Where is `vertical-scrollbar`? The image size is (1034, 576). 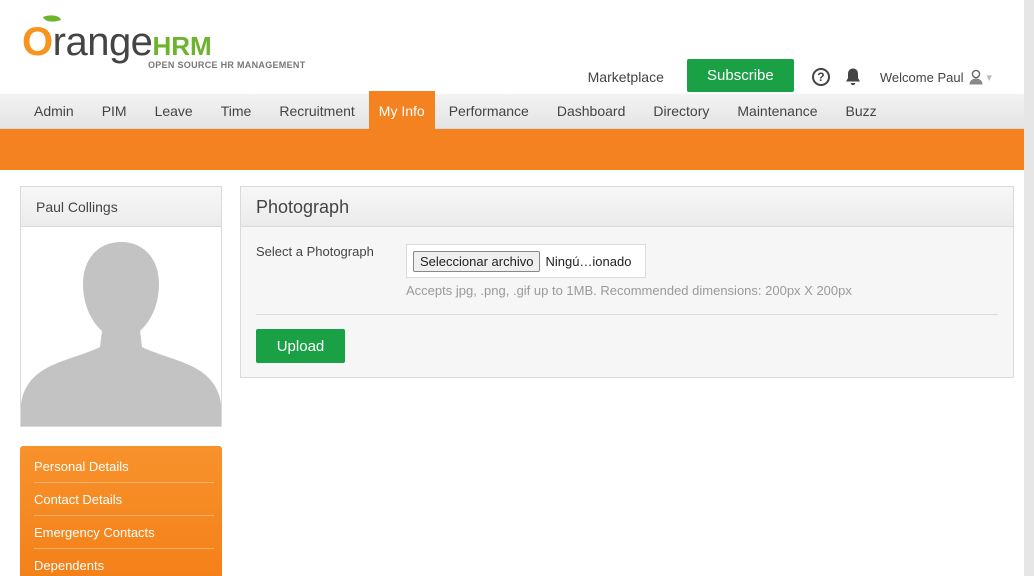 vertical-scrollbar is located at coordinates (1029, 288).